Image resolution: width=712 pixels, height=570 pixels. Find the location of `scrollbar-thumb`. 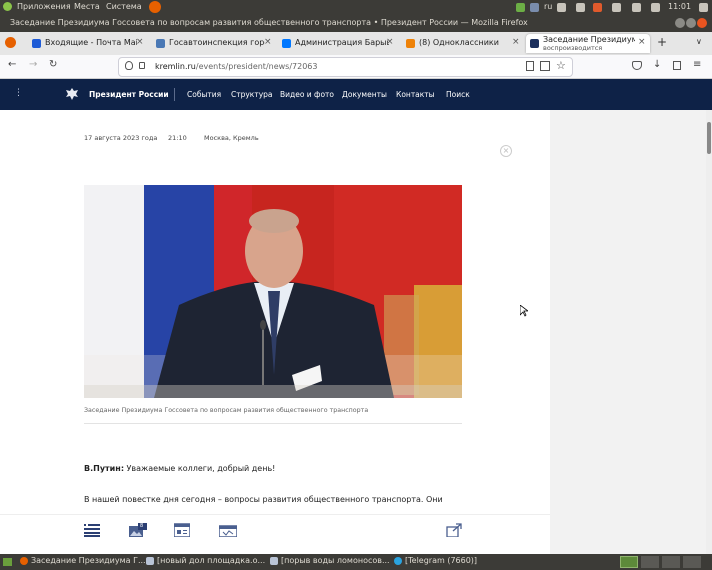

scrollbar-thumb is located at coordinates (709, 138).